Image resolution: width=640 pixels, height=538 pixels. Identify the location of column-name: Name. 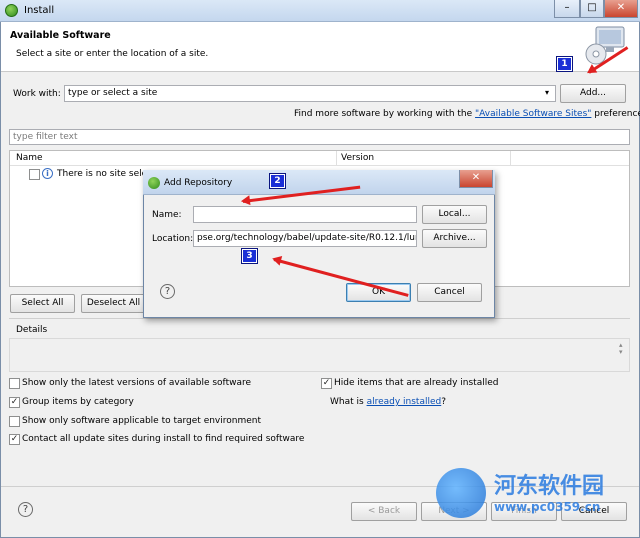
(29, 158).